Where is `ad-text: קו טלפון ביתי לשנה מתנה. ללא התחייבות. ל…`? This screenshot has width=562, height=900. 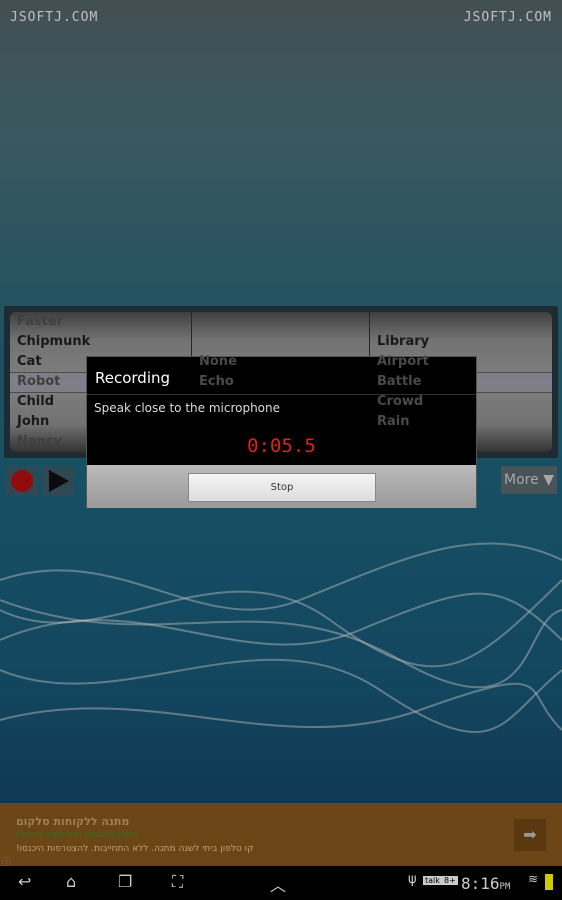
ad-text: קו טלפון ביתי לשנה מתנה. ללא התחייבות. ל… is located at coordinates (135, 849).